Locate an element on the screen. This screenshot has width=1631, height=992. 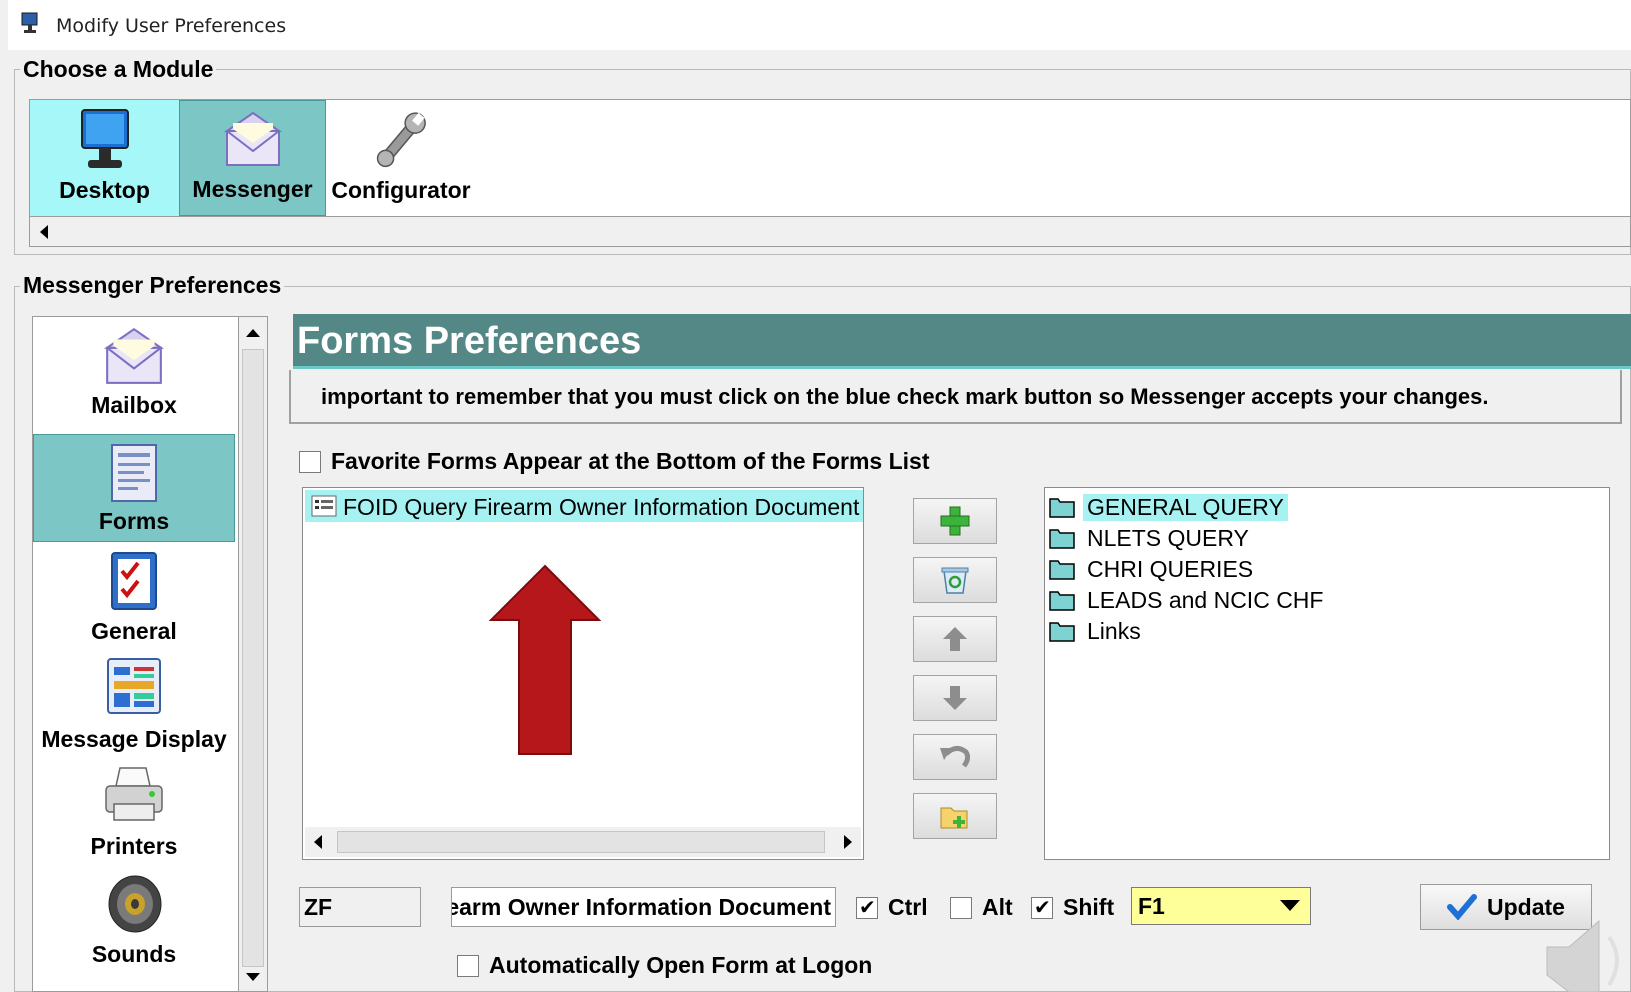
nav-label: Message Display is located at coordinates (134, 739).